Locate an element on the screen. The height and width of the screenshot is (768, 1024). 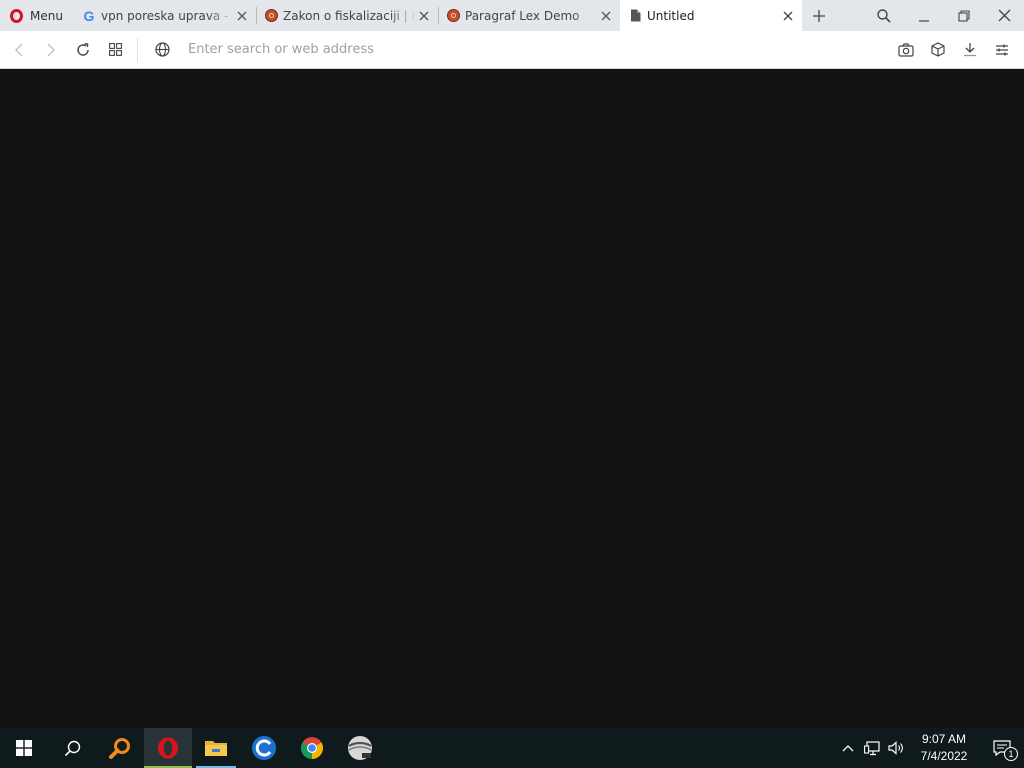
windows-taskbar: 9:07 AM 7/4/2022 1 is located at coordinates (512, 748).